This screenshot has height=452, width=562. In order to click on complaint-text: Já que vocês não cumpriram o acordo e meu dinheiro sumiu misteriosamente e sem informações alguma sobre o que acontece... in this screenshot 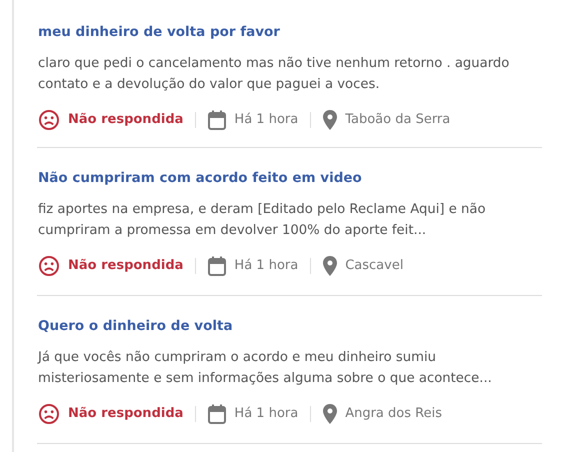, I will do `click(265, 368)`.